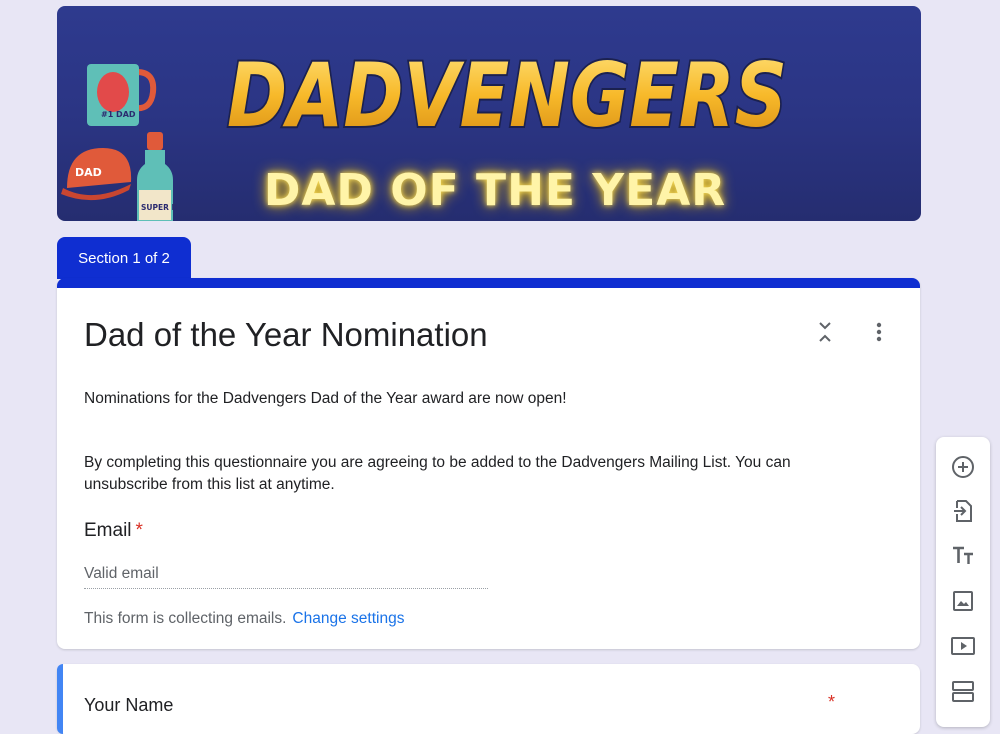  What do you see at coordinates (488, 699) in the screenshot?
I see `question-card-your-name: Your Name *` at bounding box center [488, 699].